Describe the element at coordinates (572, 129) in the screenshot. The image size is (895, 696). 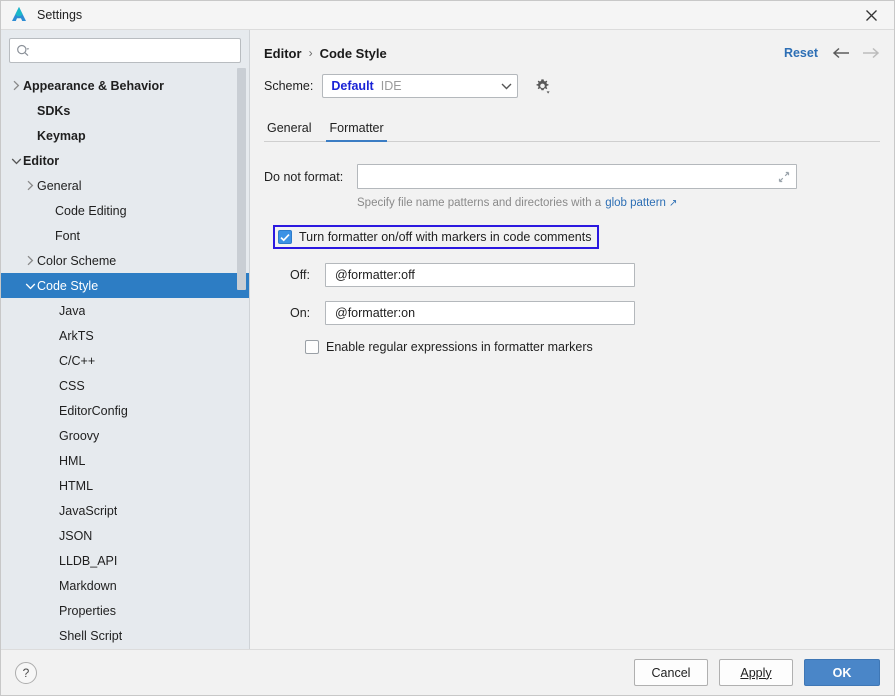
I see `tab-strip: General Formatter` at that location.